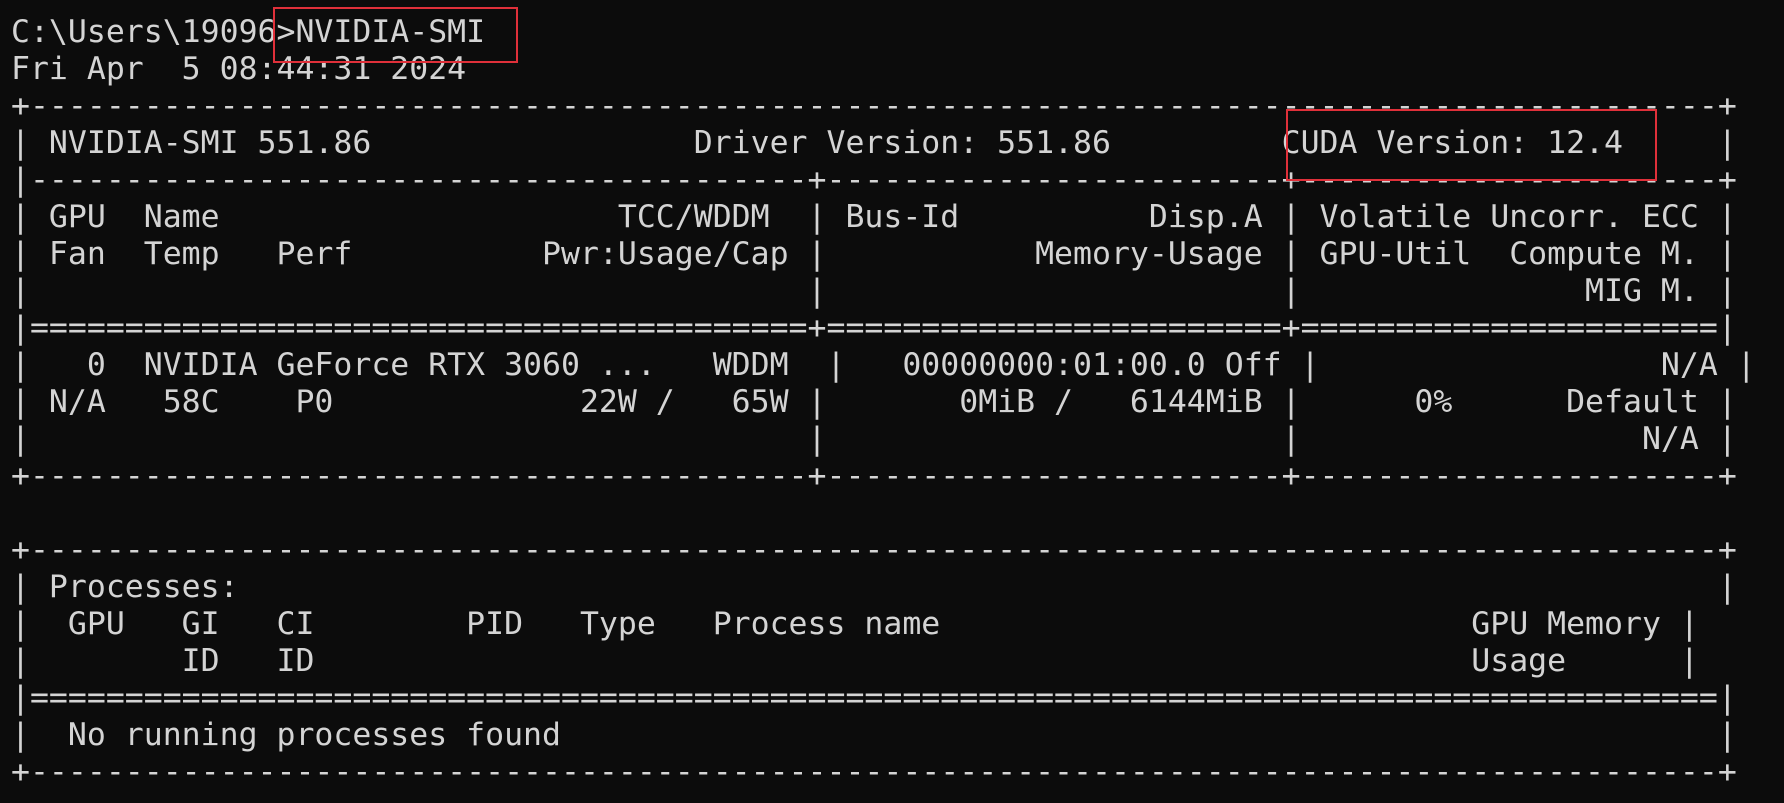  Describe the element at coordinates (874, 439) in the screenshot. I see `gpu-row-3: | | | N/A |` at that location.